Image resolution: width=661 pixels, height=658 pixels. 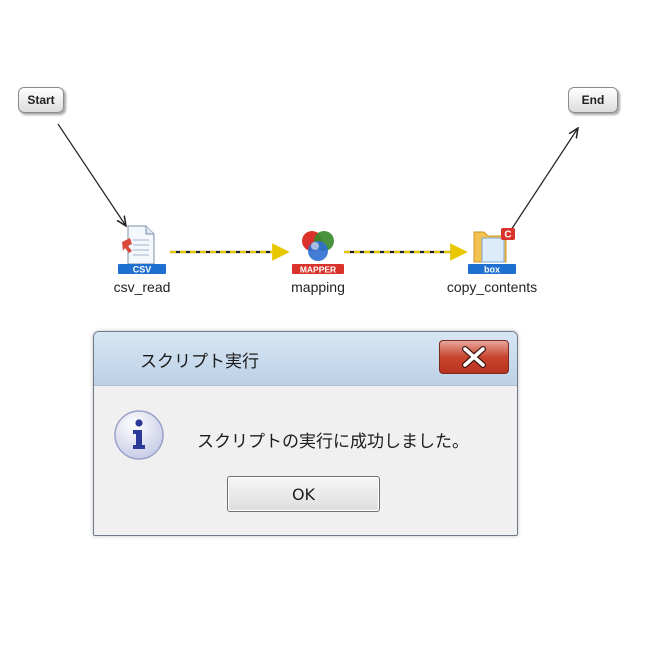 I want to click on box-folder-icon: C box, so click(x=492, y=251).